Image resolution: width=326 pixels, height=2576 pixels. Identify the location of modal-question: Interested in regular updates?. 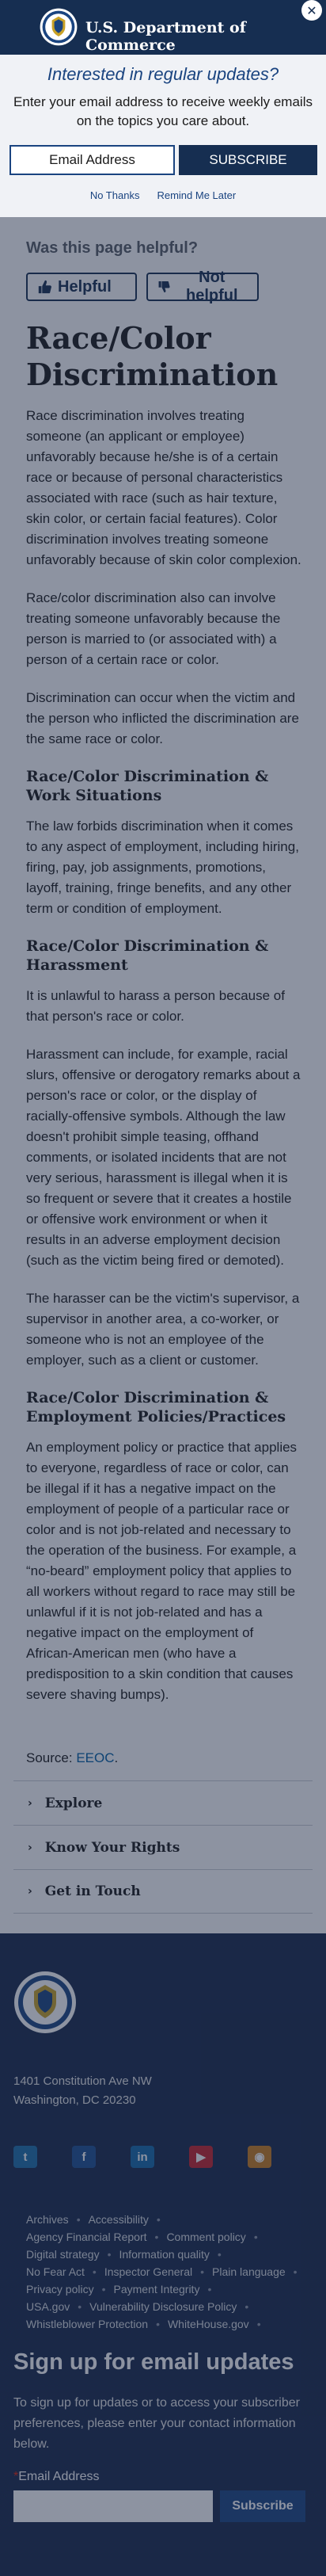
(163, 74).